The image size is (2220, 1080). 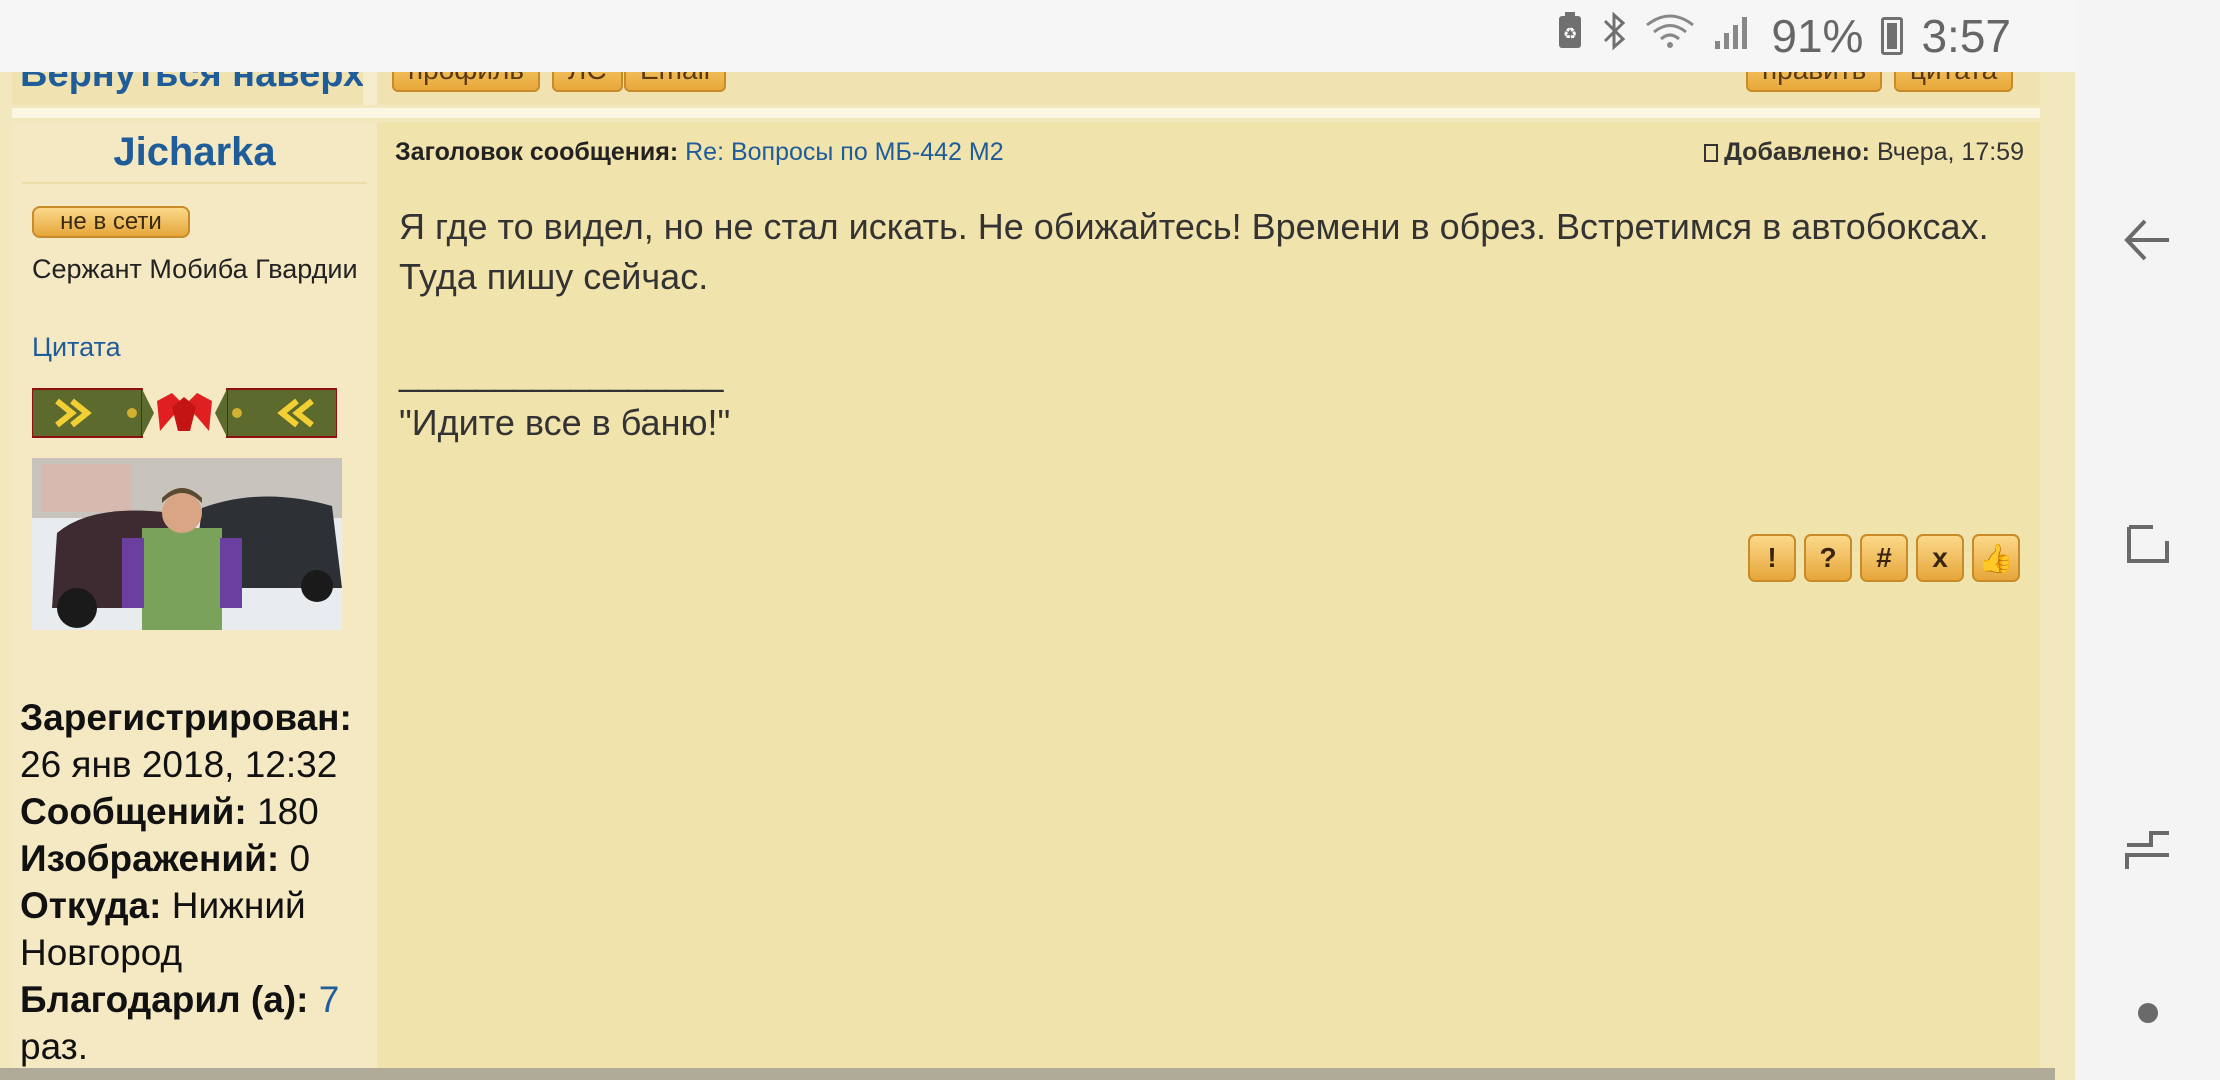 What do you see at coordinates (1027, 1074) in the screenshot?
I see `next-row-edge` at bounding box center [1027, 1074].